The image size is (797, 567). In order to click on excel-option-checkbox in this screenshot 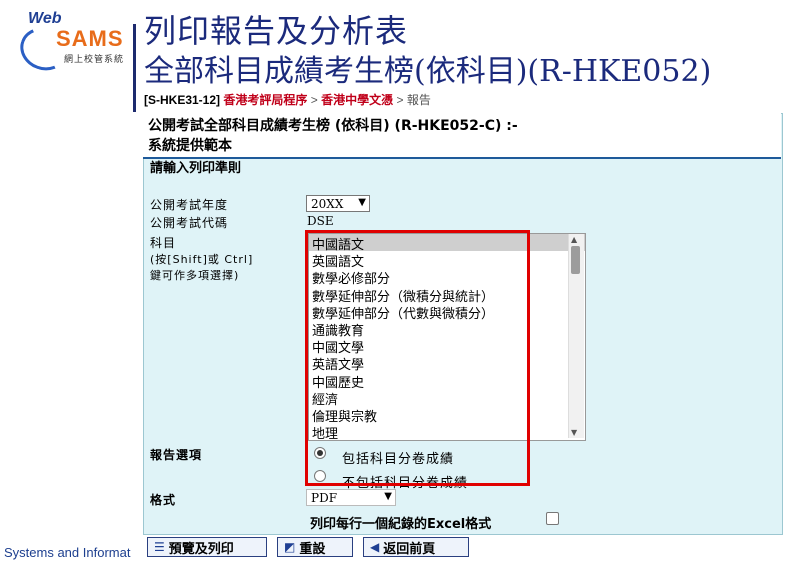, I will do `click(552, 518)`.